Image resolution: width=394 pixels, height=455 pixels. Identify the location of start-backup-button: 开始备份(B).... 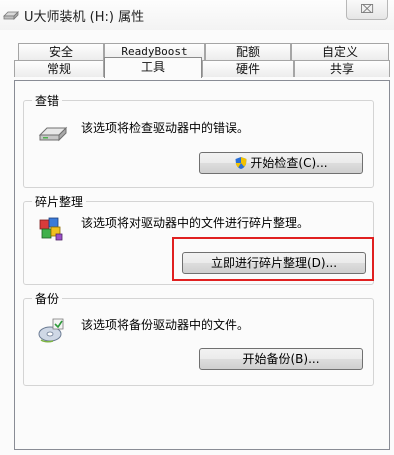
(281, 359).